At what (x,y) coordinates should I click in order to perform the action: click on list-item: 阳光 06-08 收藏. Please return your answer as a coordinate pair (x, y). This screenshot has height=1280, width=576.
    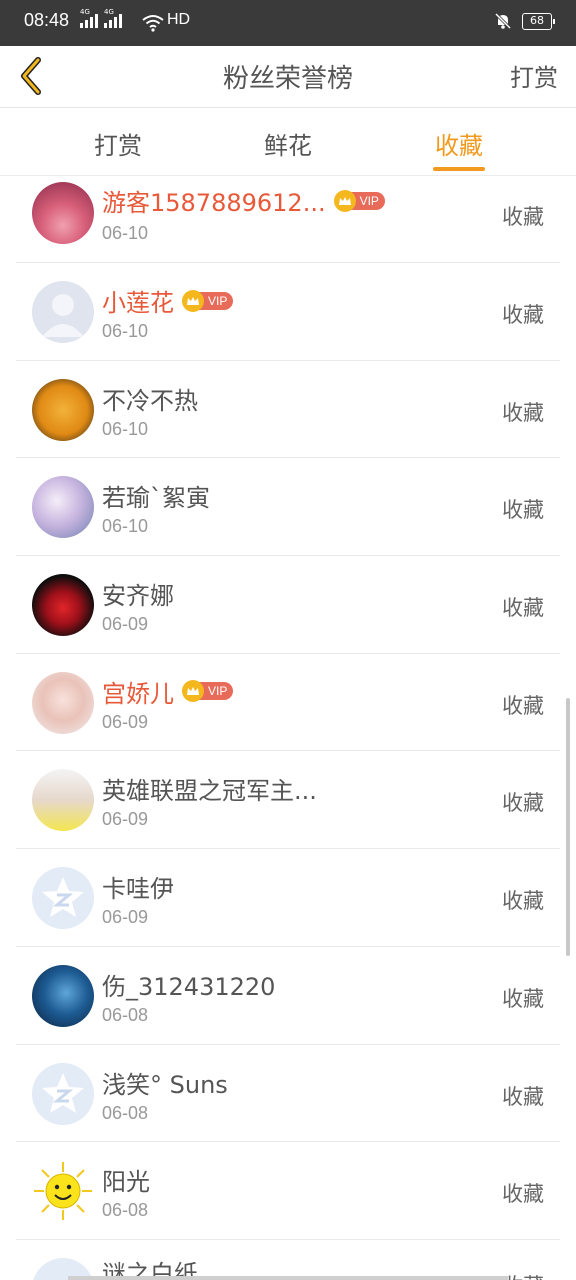
    Looking at the image, I should click on (288, 1191).